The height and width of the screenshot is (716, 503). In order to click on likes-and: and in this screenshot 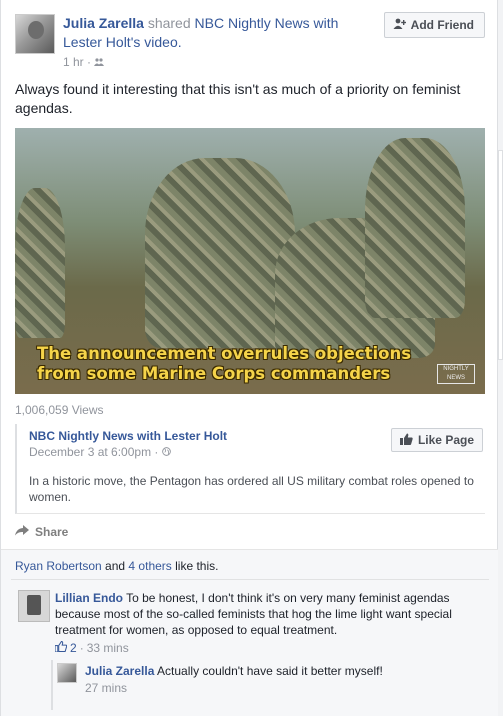, I will do `click(115, 566)`.